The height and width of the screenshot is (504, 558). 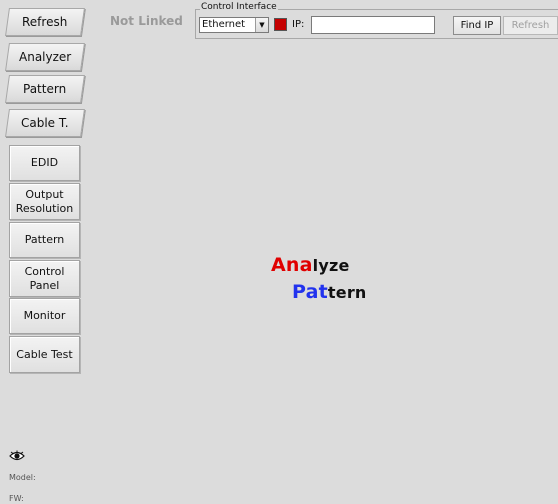 I want to click on connection-status-indicator, so click(x=280, y=24).